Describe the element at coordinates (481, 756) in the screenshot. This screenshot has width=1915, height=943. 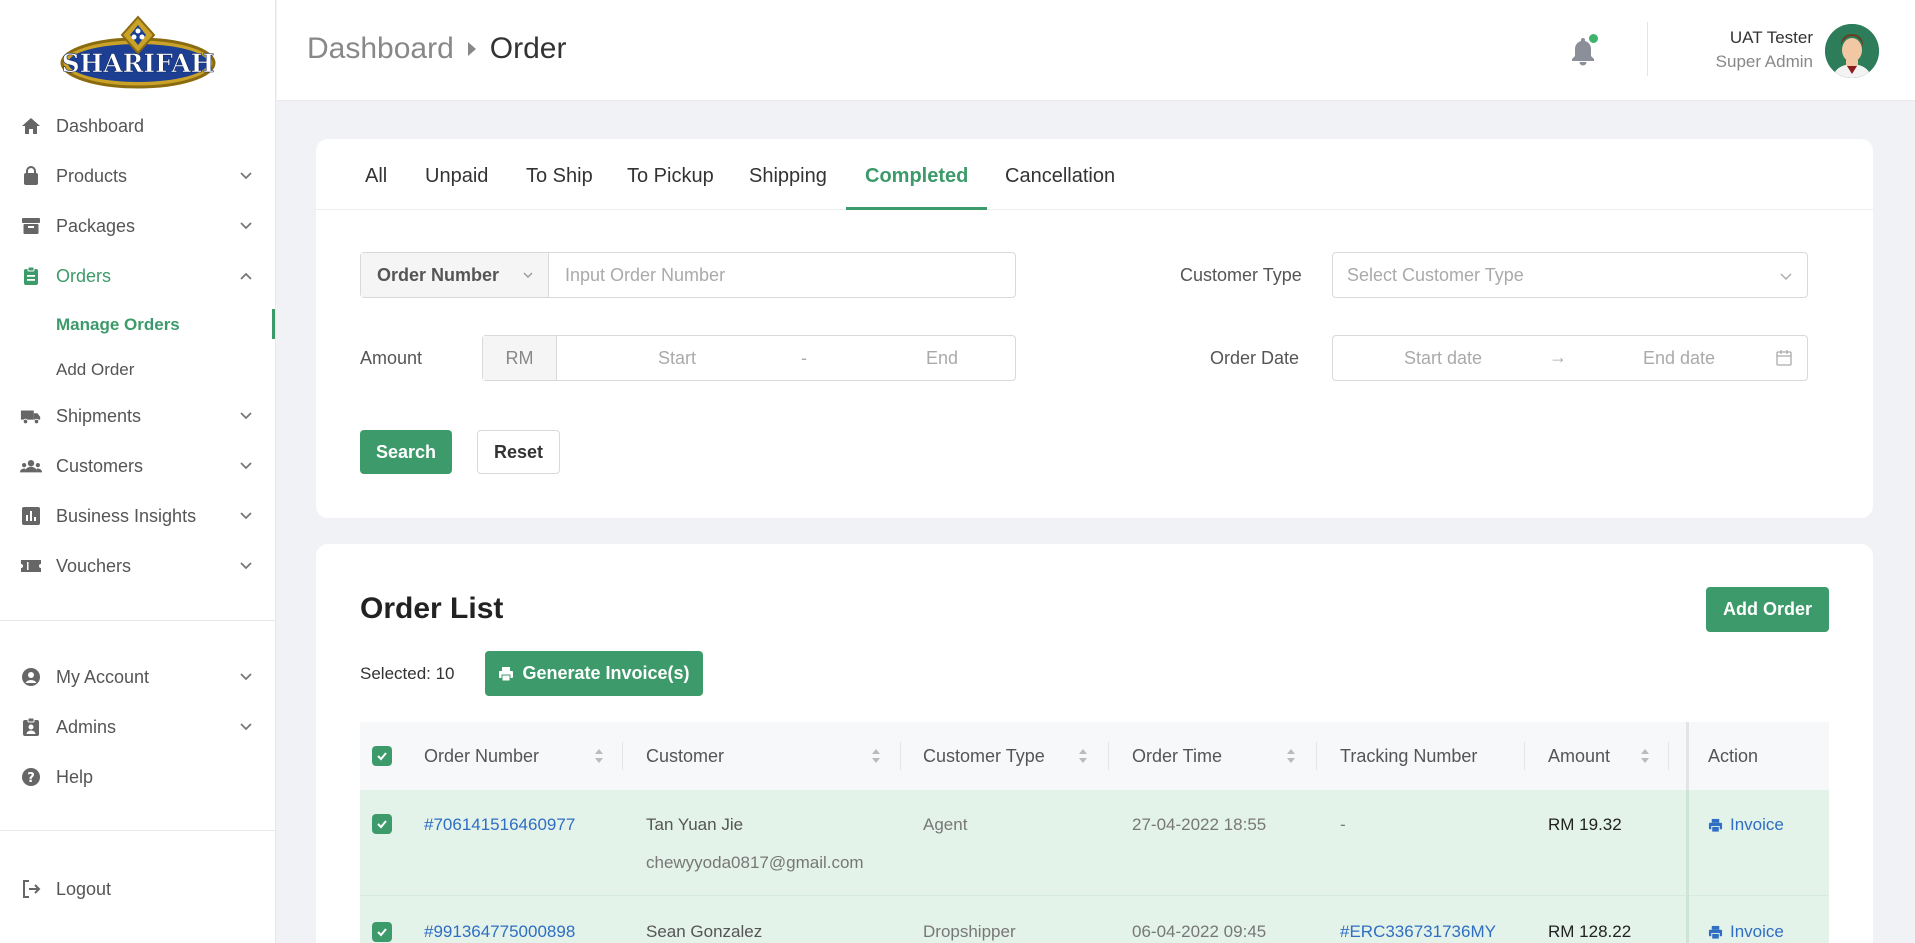
I see `col-order-number: Order Number` at that location.